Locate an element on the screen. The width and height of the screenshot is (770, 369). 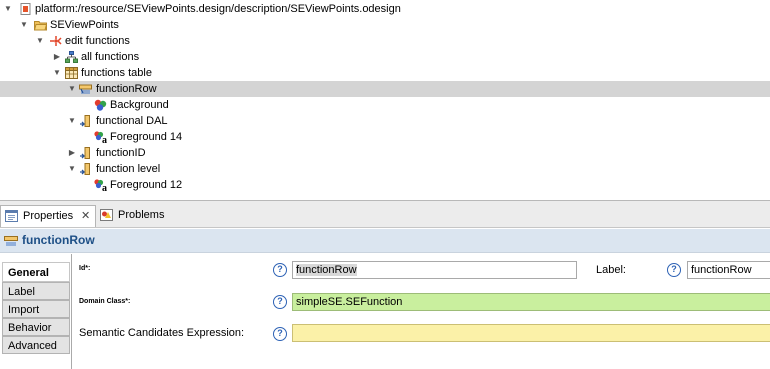
tree-row-function-level: ▼ function level is located at coordinates (385, 169).